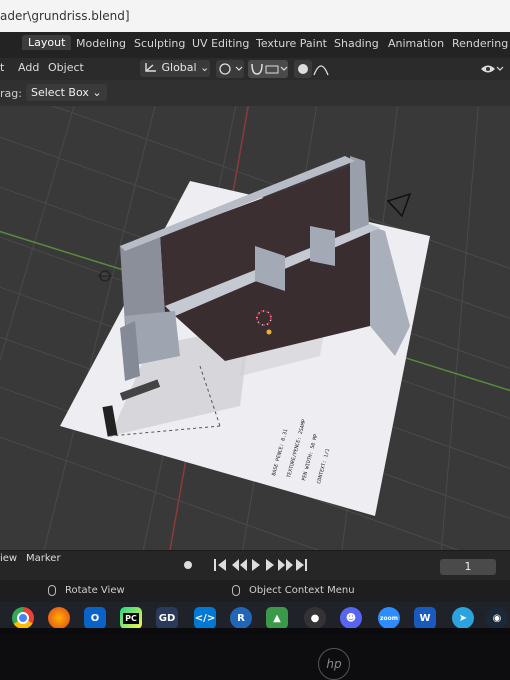  Describe the element at coordinates (220, 43) in the screenshot. I see `tab-uv-editing: UV Editing` at that location.